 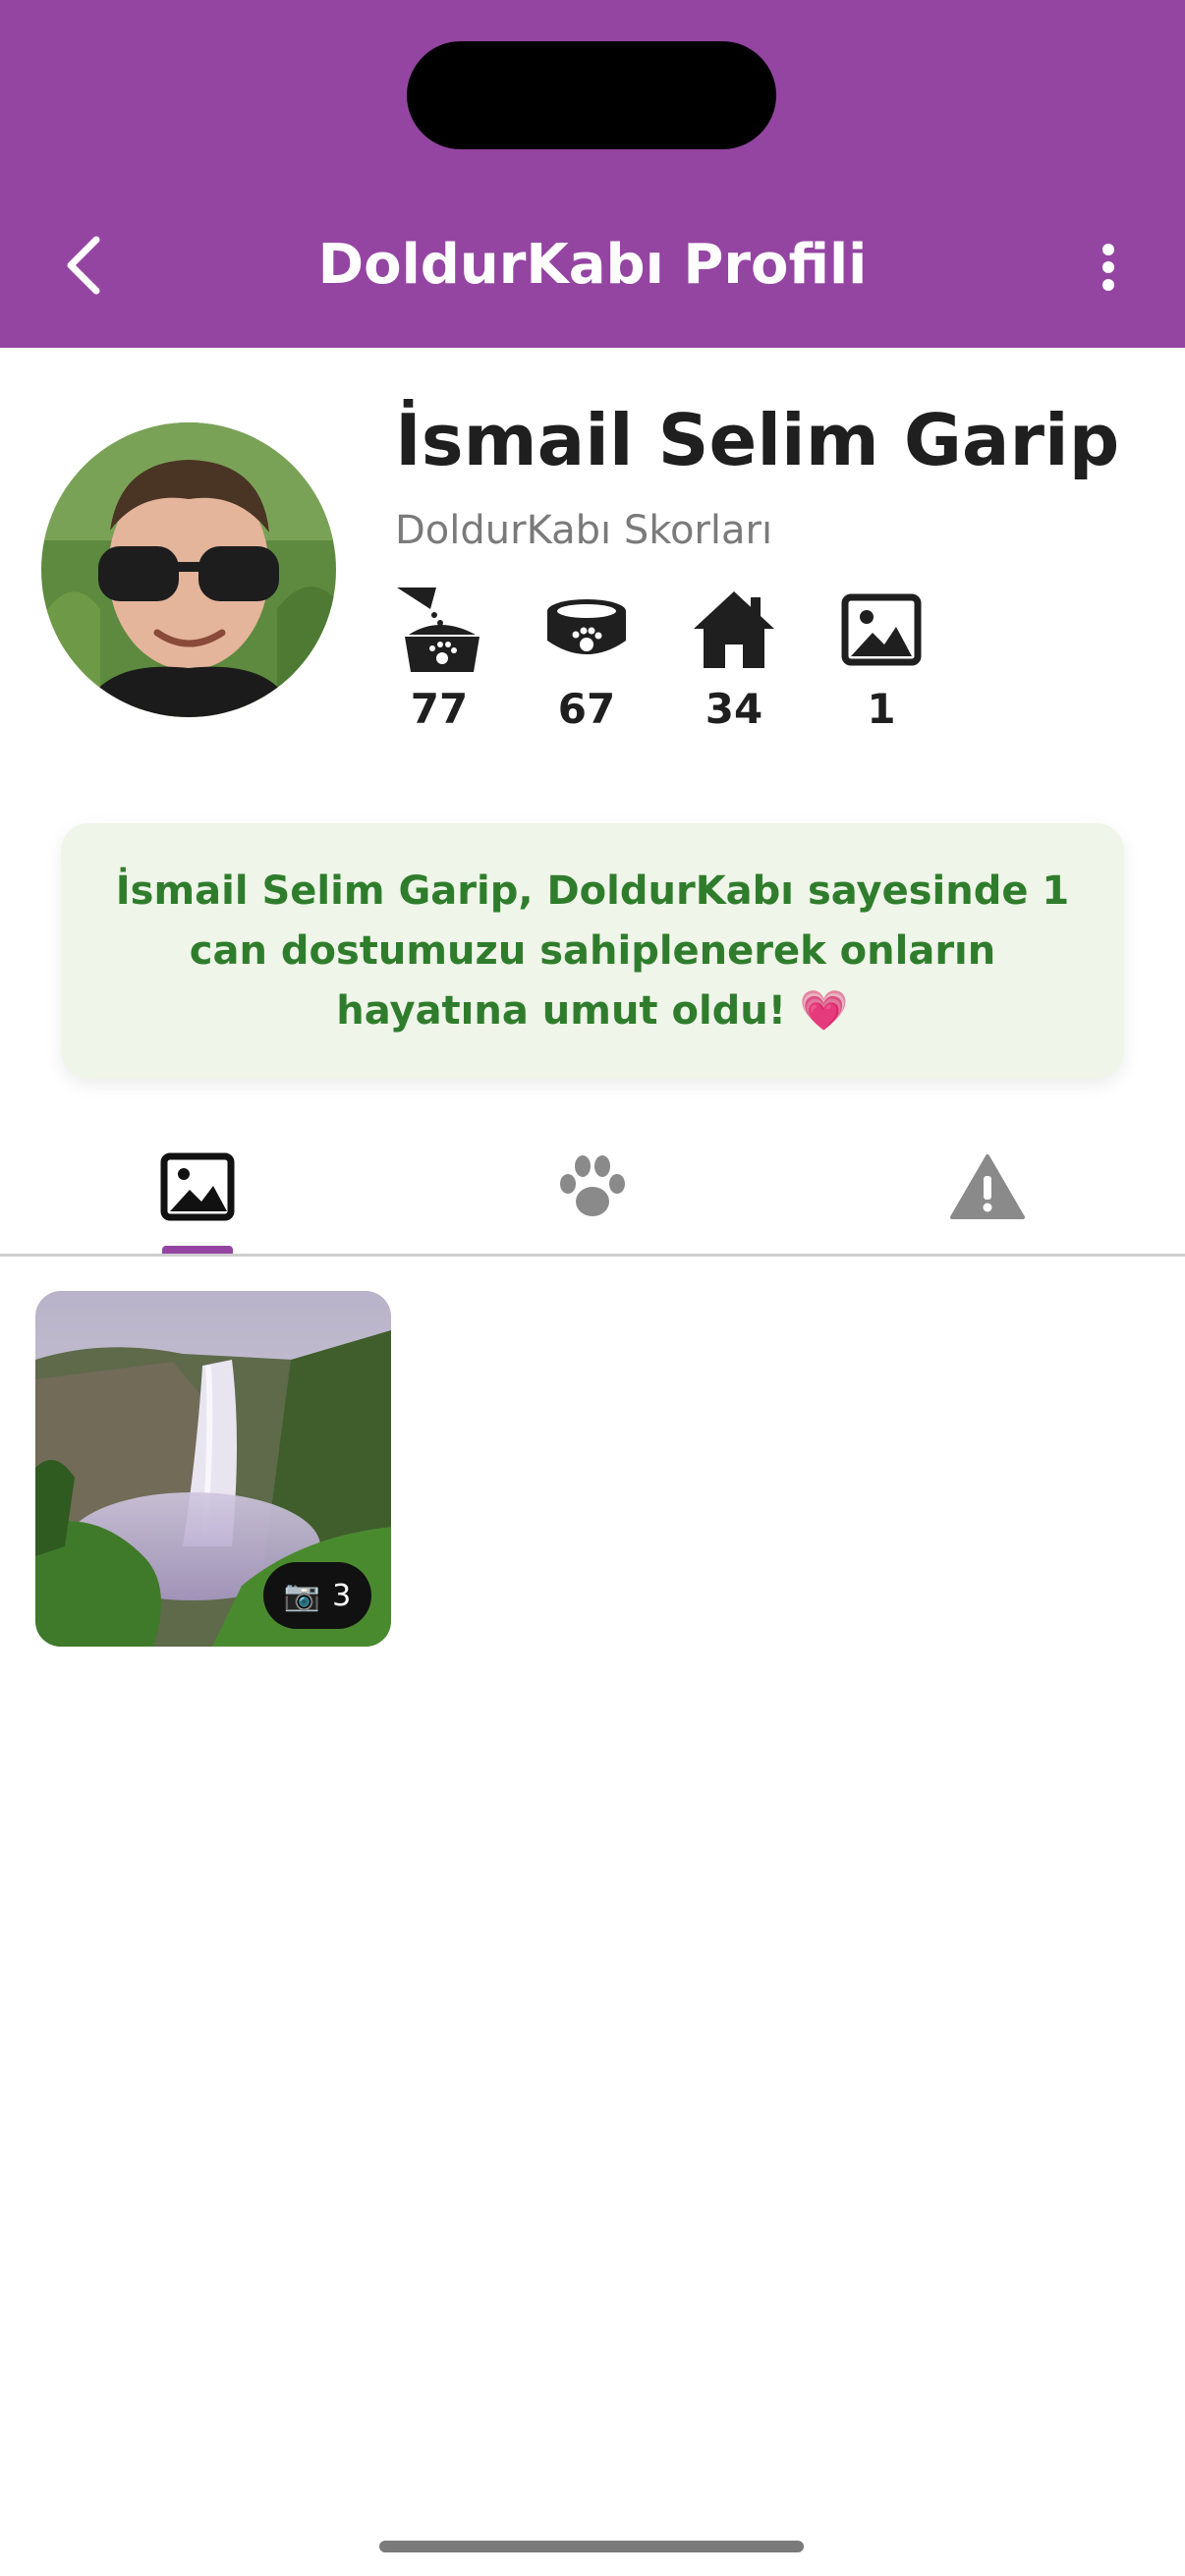 I want to click on more-menu-button, so click(x=1108, y=267).